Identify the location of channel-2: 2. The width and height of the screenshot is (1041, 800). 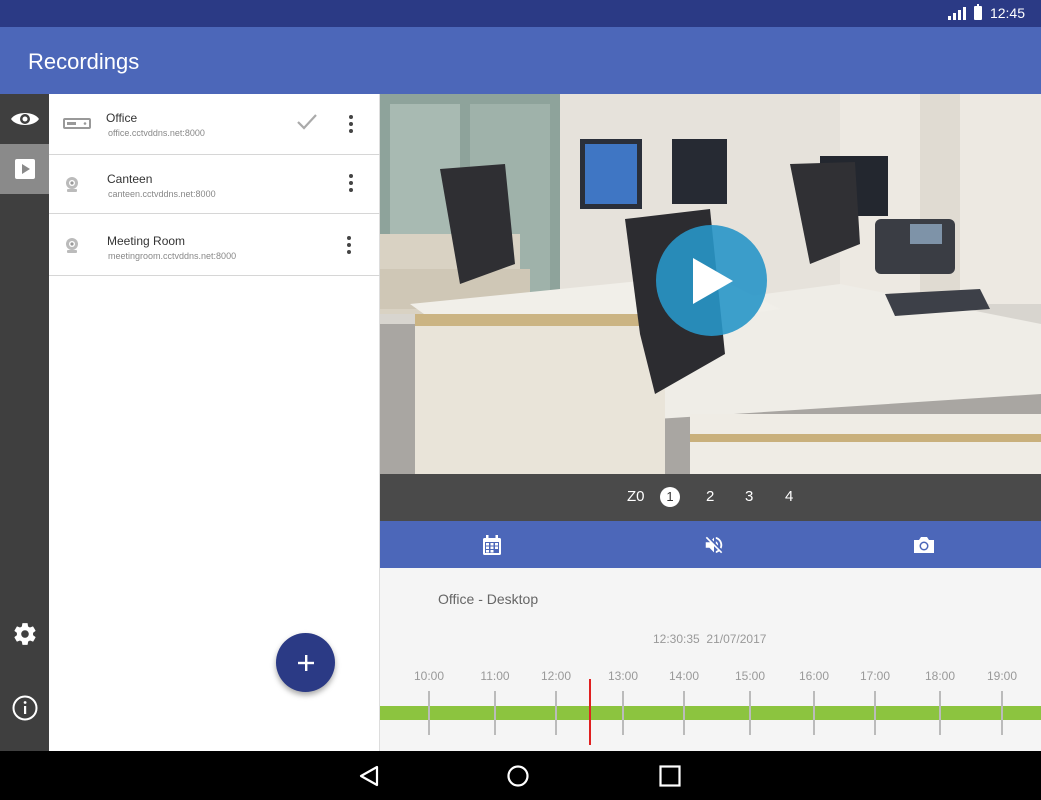
(710, 496).